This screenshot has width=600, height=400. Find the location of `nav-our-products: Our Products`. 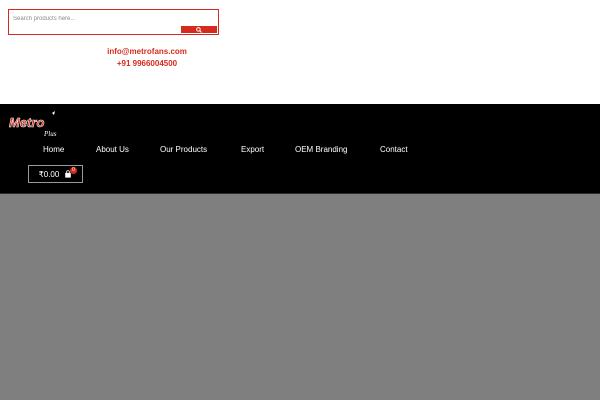

nav-our-products: Our Products is located at coordinates (183, 149).